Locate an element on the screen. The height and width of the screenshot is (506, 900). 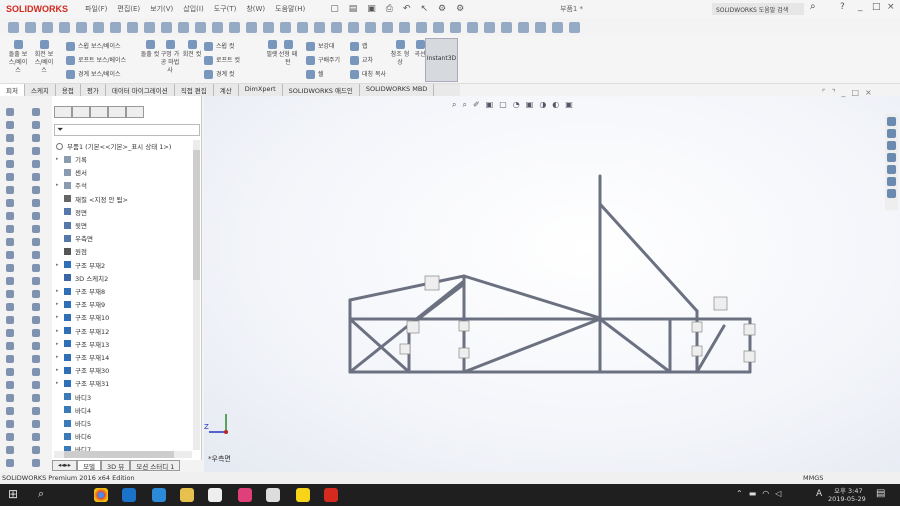
tree-item: 3D 스케치2 is located at coordinates (82, 278).